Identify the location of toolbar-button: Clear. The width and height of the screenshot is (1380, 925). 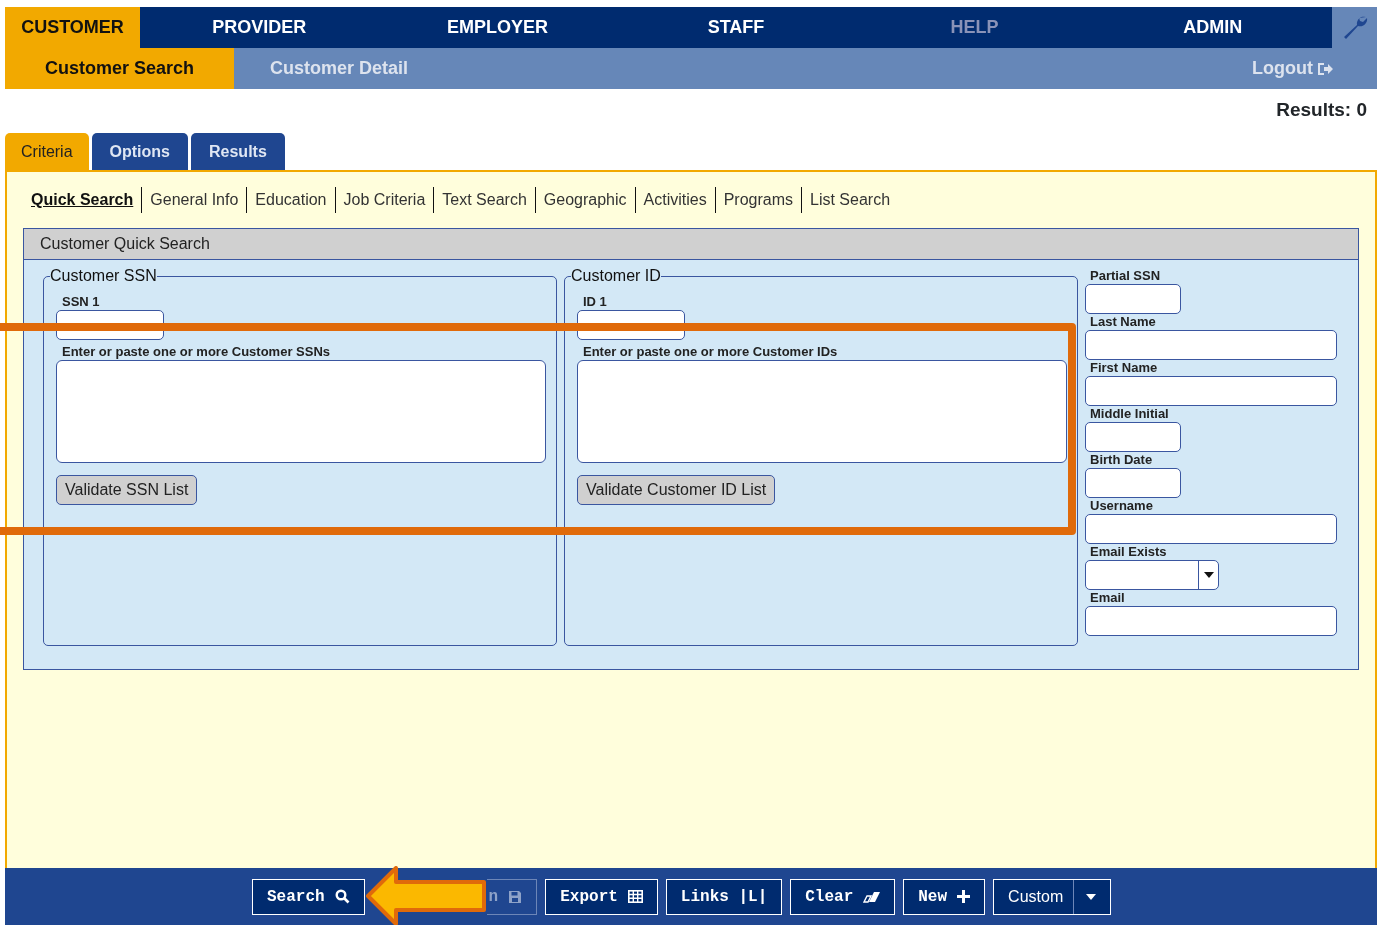
(843, 896).